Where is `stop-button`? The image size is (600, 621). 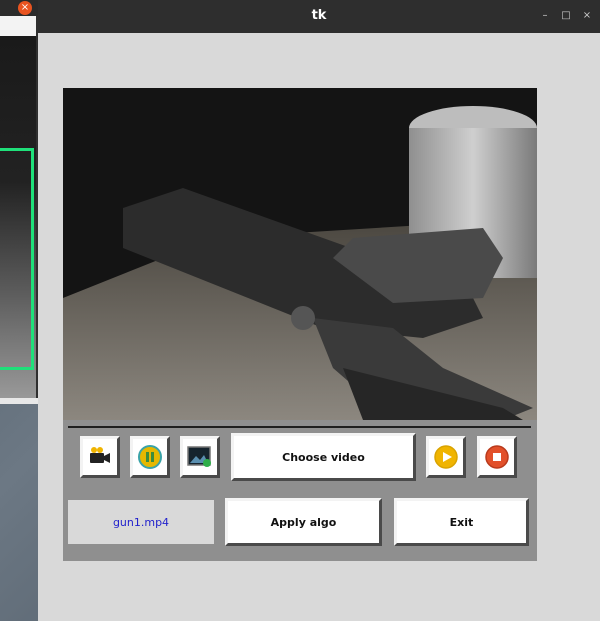 stop-button is located at coordinates (497, 457).